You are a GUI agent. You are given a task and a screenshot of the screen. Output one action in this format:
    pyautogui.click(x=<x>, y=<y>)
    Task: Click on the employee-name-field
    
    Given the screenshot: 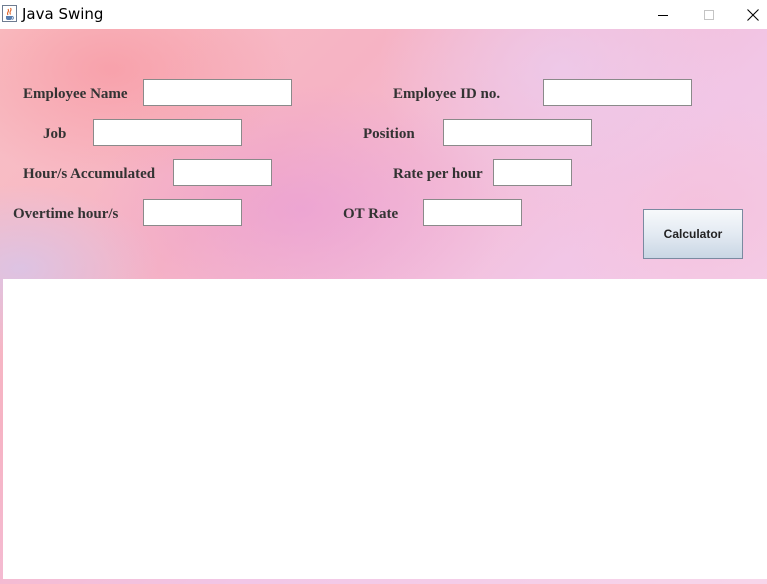 What is the action you would take?
    pyautogui.click(x=217, y=92)
    